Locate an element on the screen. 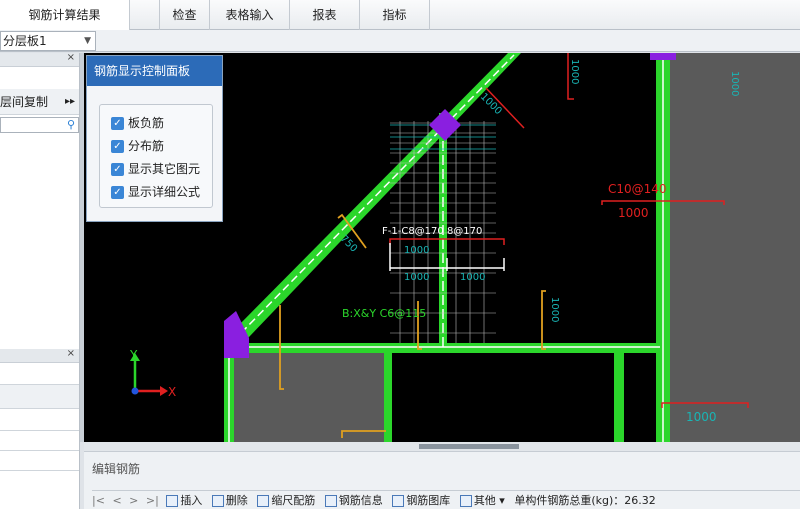 The image size is (800, 509). tab-index: 指标 is located at coordinates (395, 15).